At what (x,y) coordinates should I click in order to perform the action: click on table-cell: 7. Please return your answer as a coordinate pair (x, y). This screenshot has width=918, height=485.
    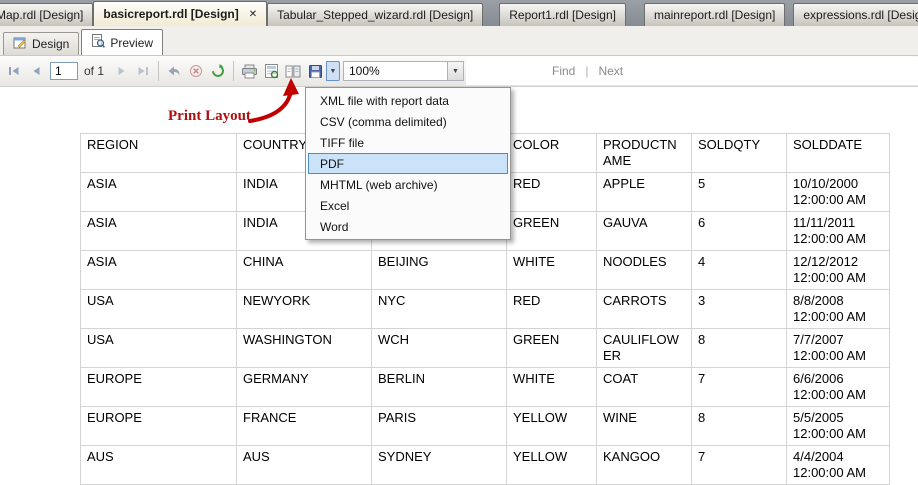
    Looking at the image, I should click on (739, 387).